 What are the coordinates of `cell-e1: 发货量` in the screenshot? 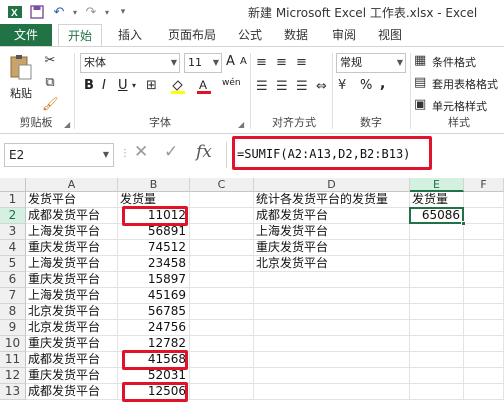 It's located at (437, 200).